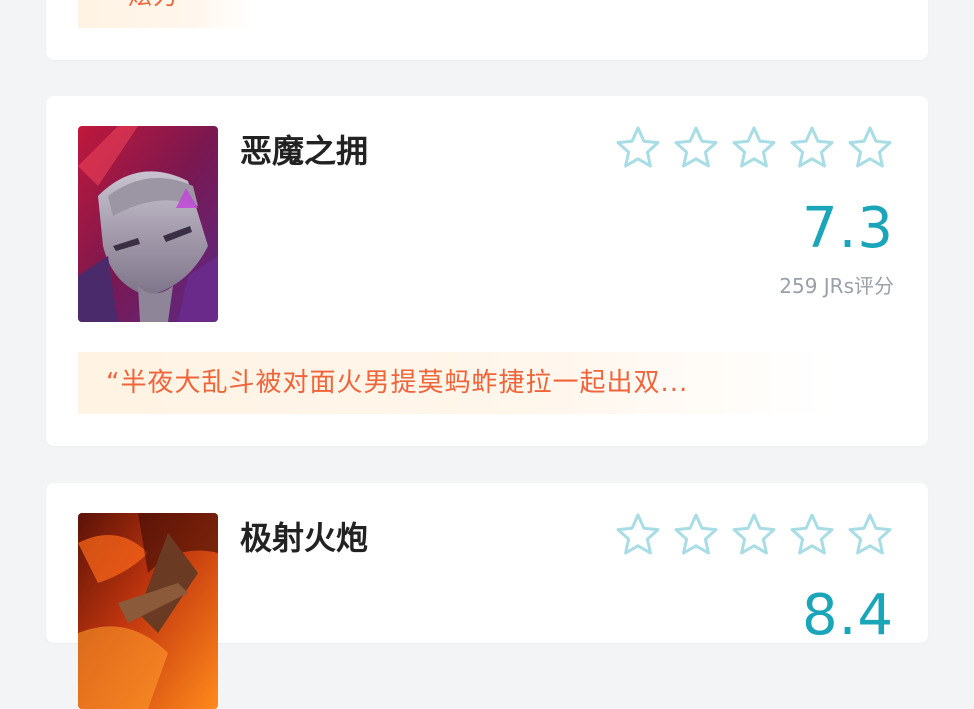  Describe the element at coordinates (847, 228) in the screenshot. I see `average-score: 7.3` at that location.